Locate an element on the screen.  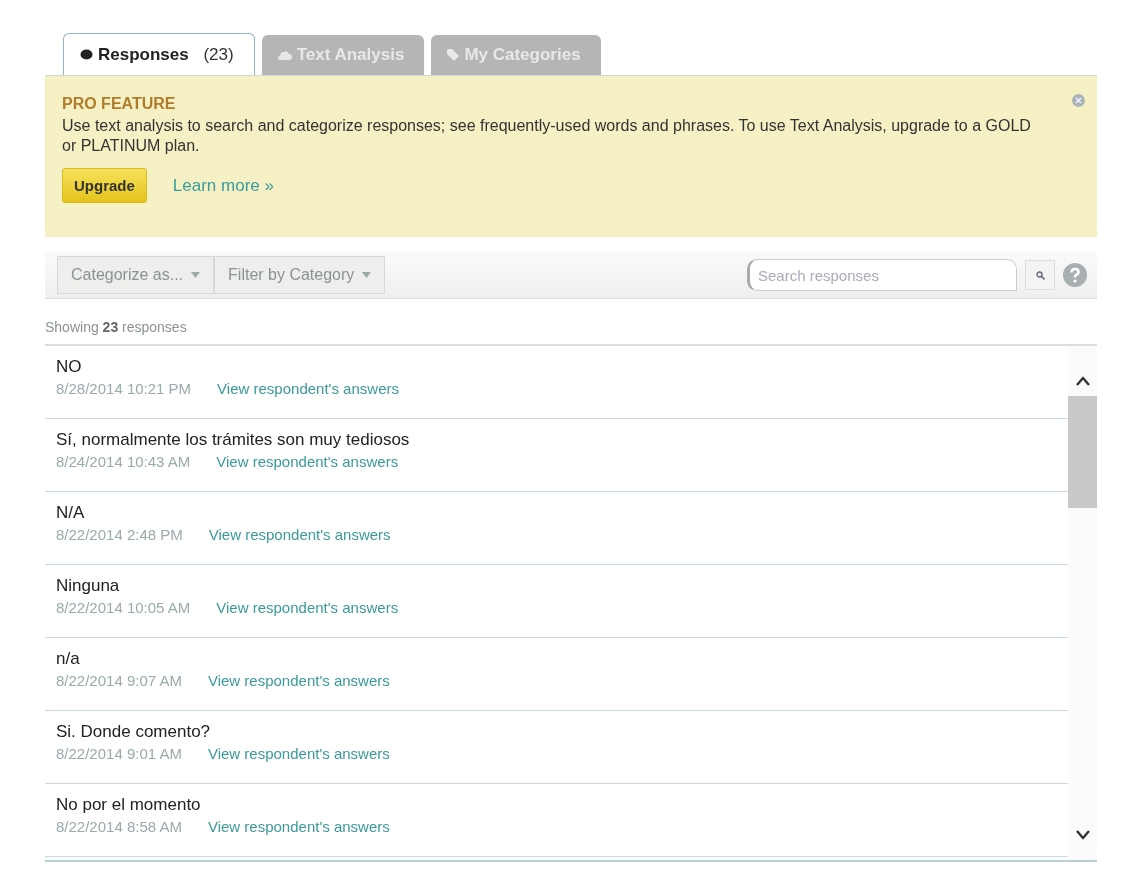
response-text: Sí, normalmente los trámites son muy tediosos is located at coordinates (233, 440).